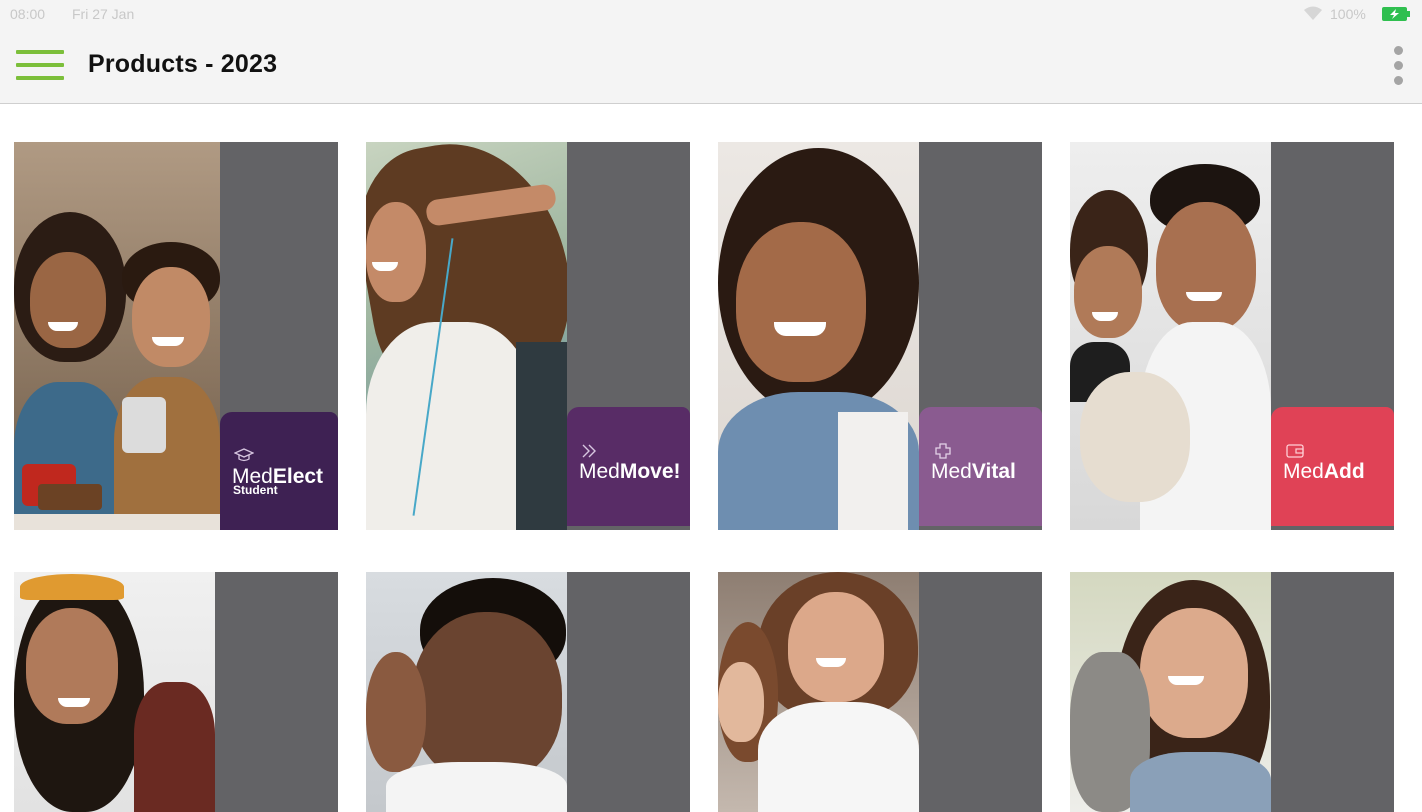 The height and width of the screenshot is (812, 1422). I want to click on product-label-medelect: MedElect Student, so click(279, 471).